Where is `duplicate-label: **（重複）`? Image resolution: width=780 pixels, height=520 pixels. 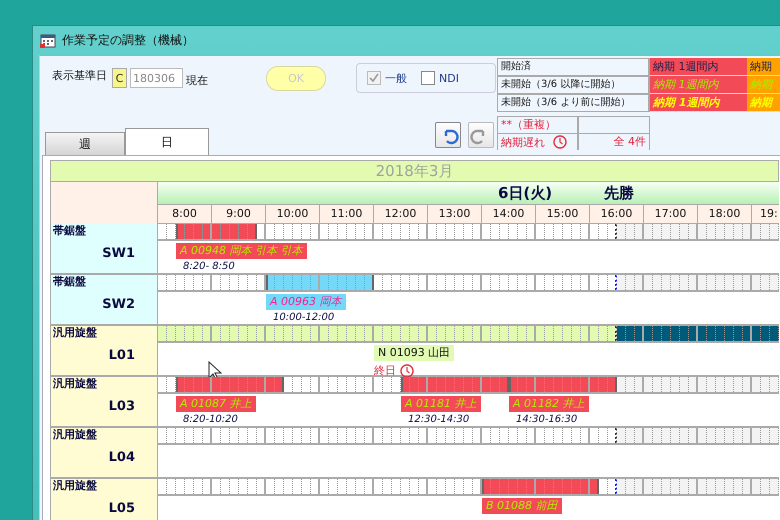 duplicate-label: **（重複） is located at coordinates (537, 124).